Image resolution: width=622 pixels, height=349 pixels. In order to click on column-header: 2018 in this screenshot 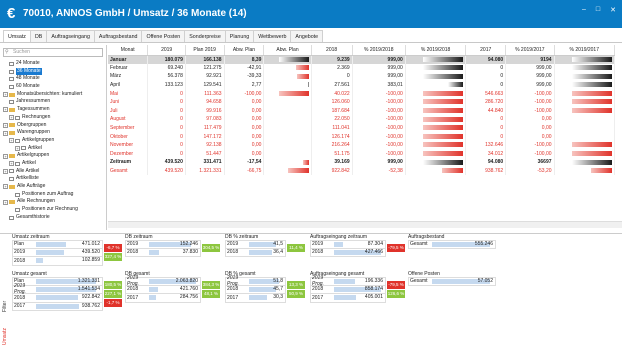, I will do `click(332, 50)`.